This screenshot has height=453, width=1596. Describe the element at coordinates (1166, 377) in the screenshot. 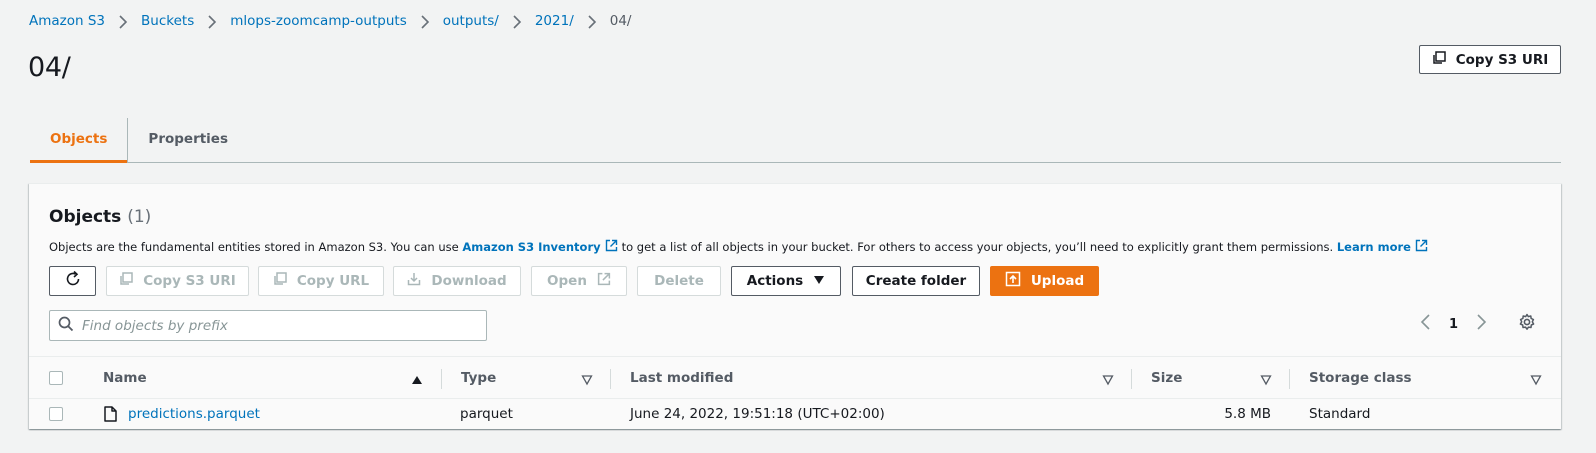

I see `column-size: Size` at that location.